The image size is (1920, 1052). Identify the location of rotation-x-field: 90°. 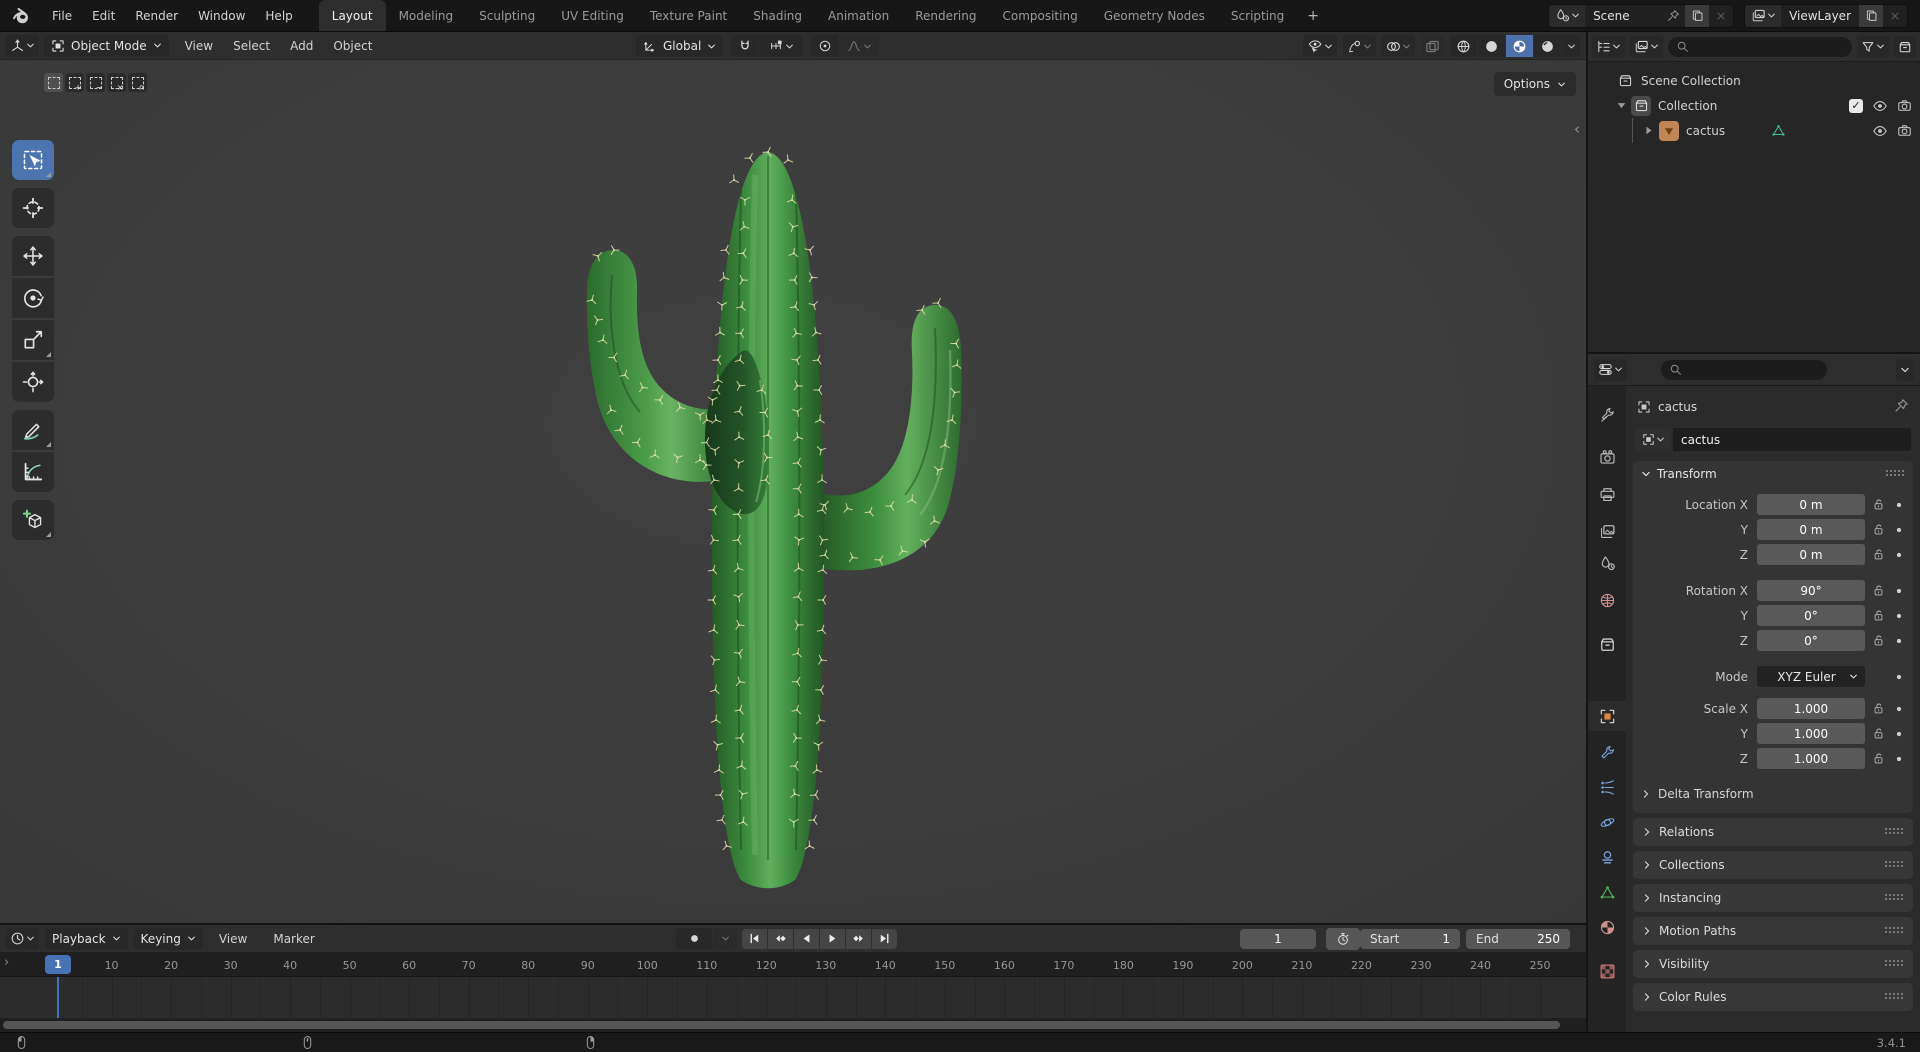
(1811, 590).